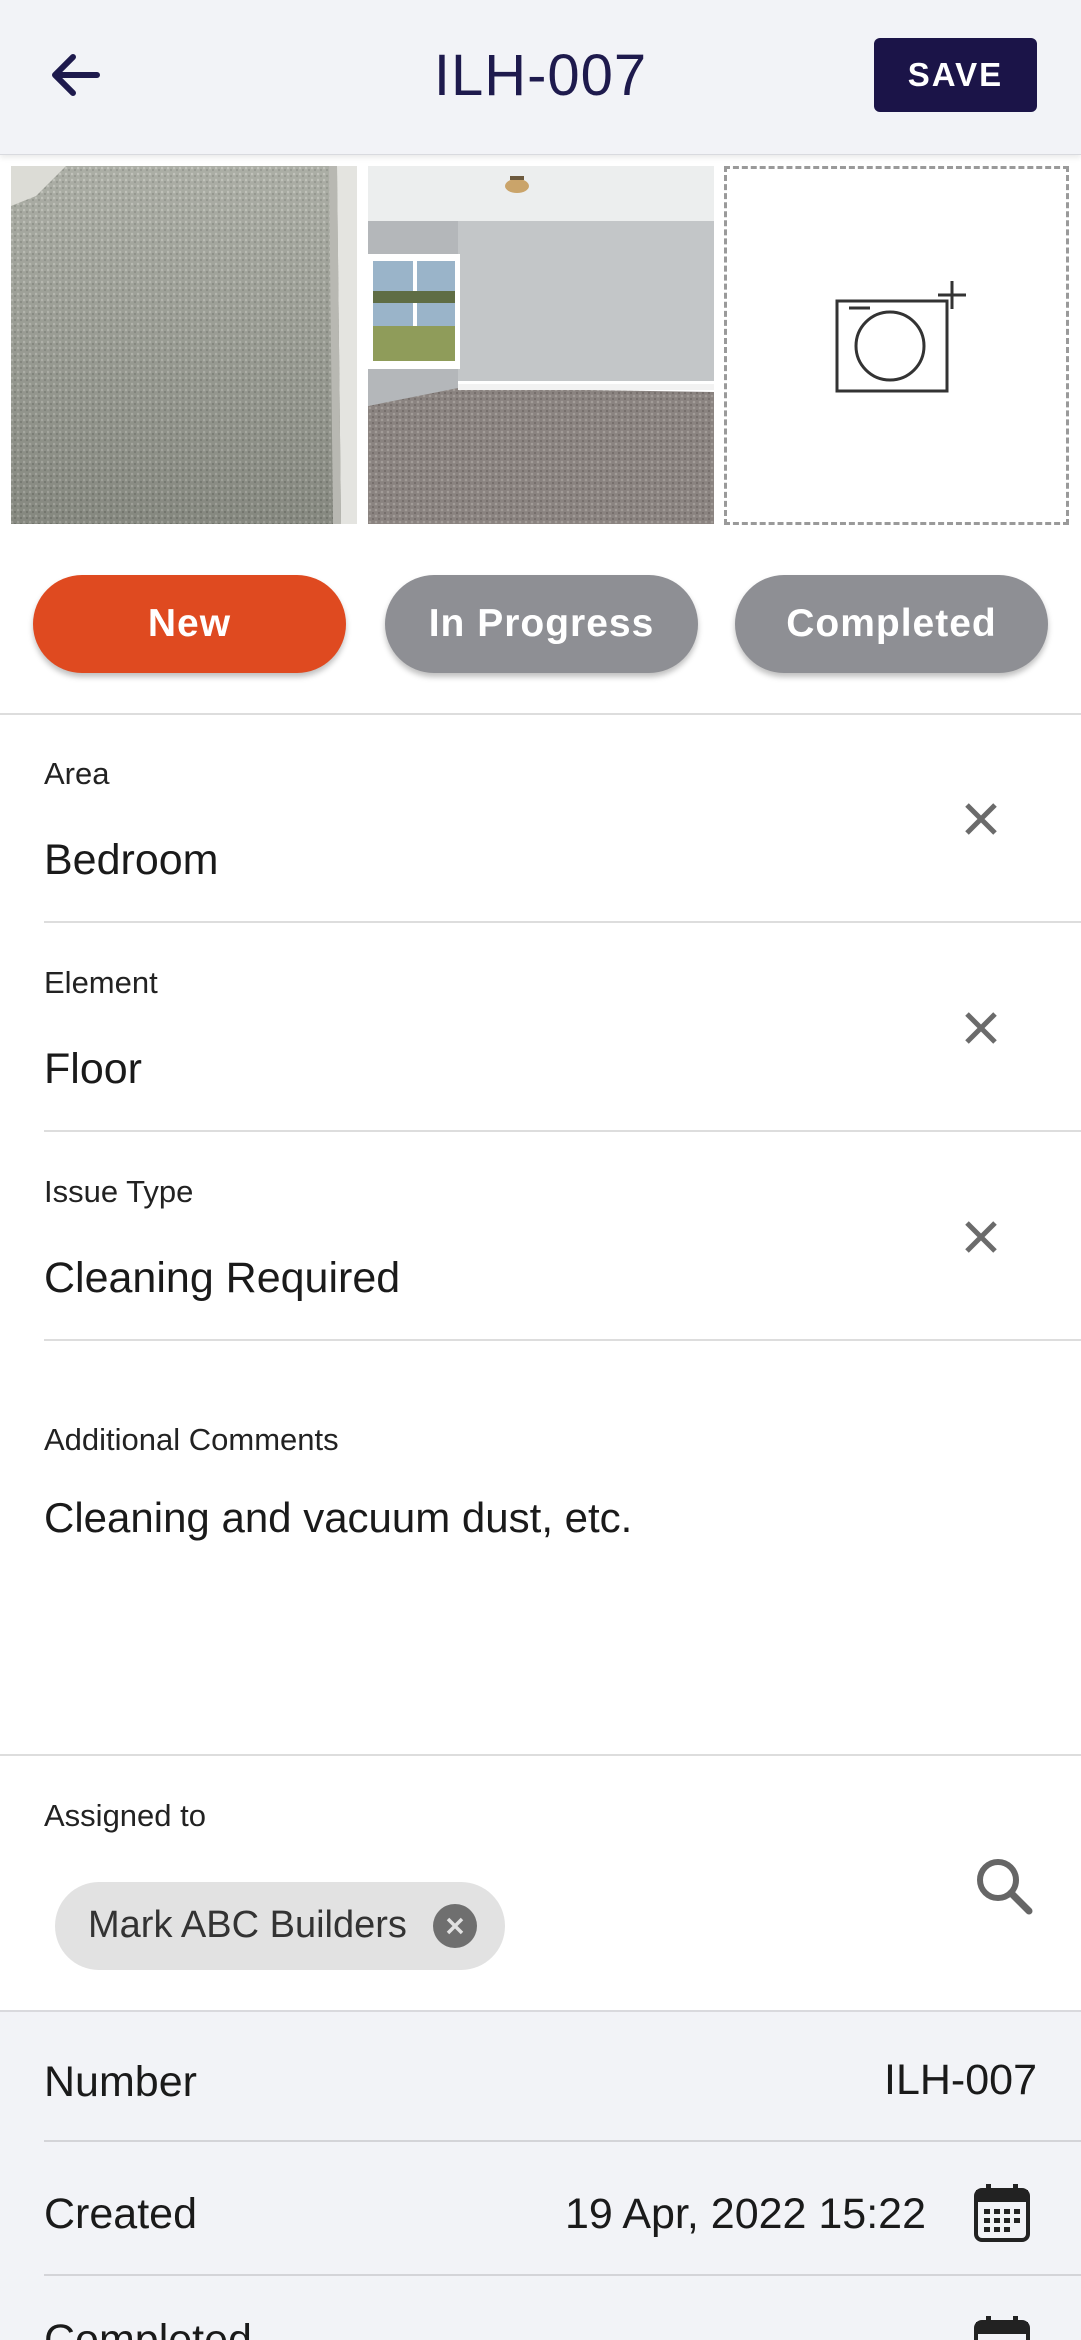  I want to click on created-label: Created, so click(120, 2214).